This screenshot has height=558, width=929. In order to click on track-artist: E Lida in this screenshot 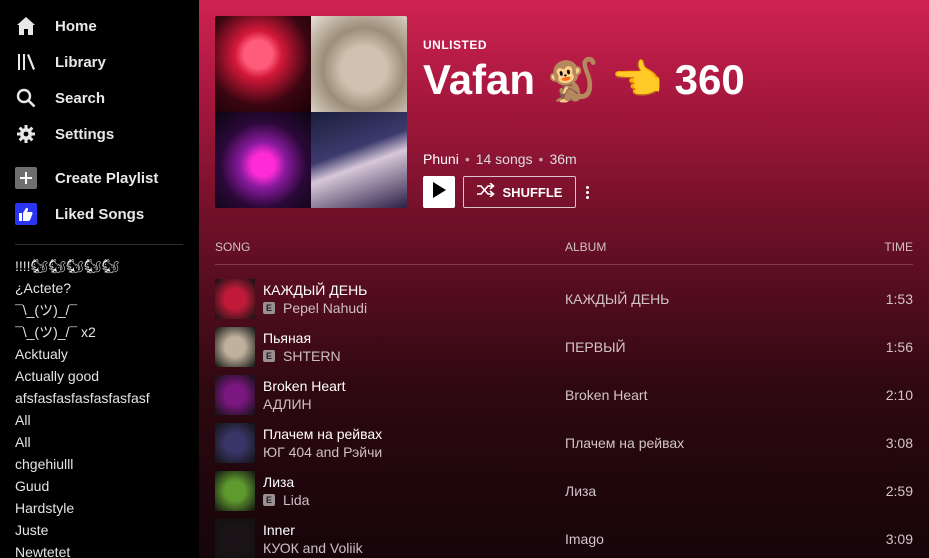, I will do `click(286, 500)`.